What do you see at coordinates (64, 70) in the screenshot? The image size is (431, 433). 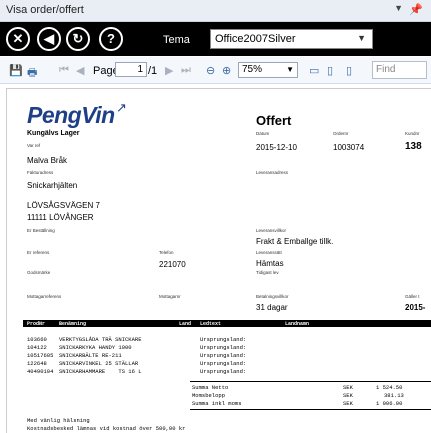 I see `first-page-icon: ⏮` at bounding box center [64, 70].